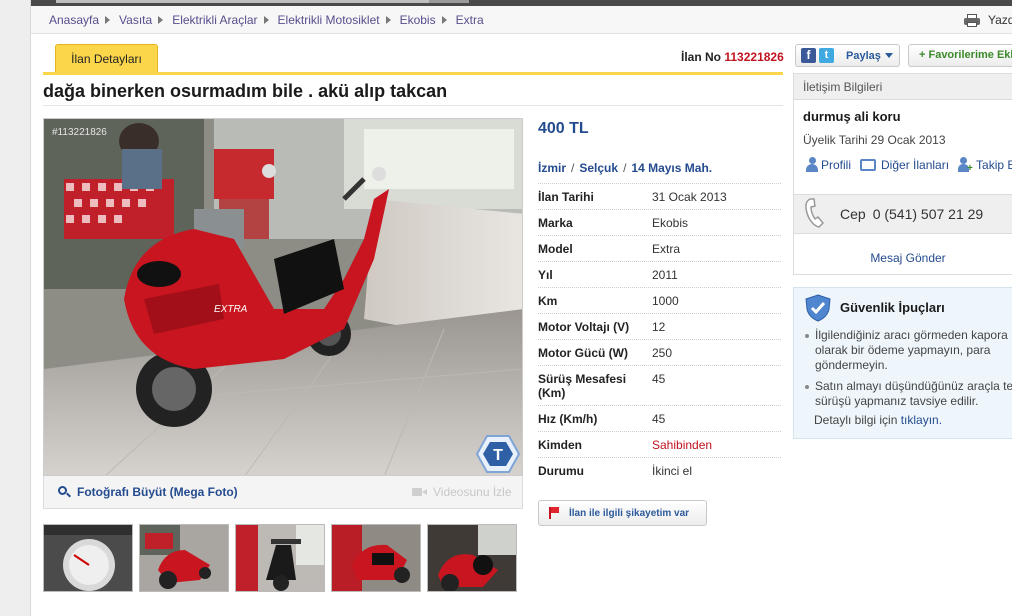  What do you see at coordinates (568, 419) in the screenshot?
I see `spec-key: Hız (Km/h)` at bounding box center [568, 419].